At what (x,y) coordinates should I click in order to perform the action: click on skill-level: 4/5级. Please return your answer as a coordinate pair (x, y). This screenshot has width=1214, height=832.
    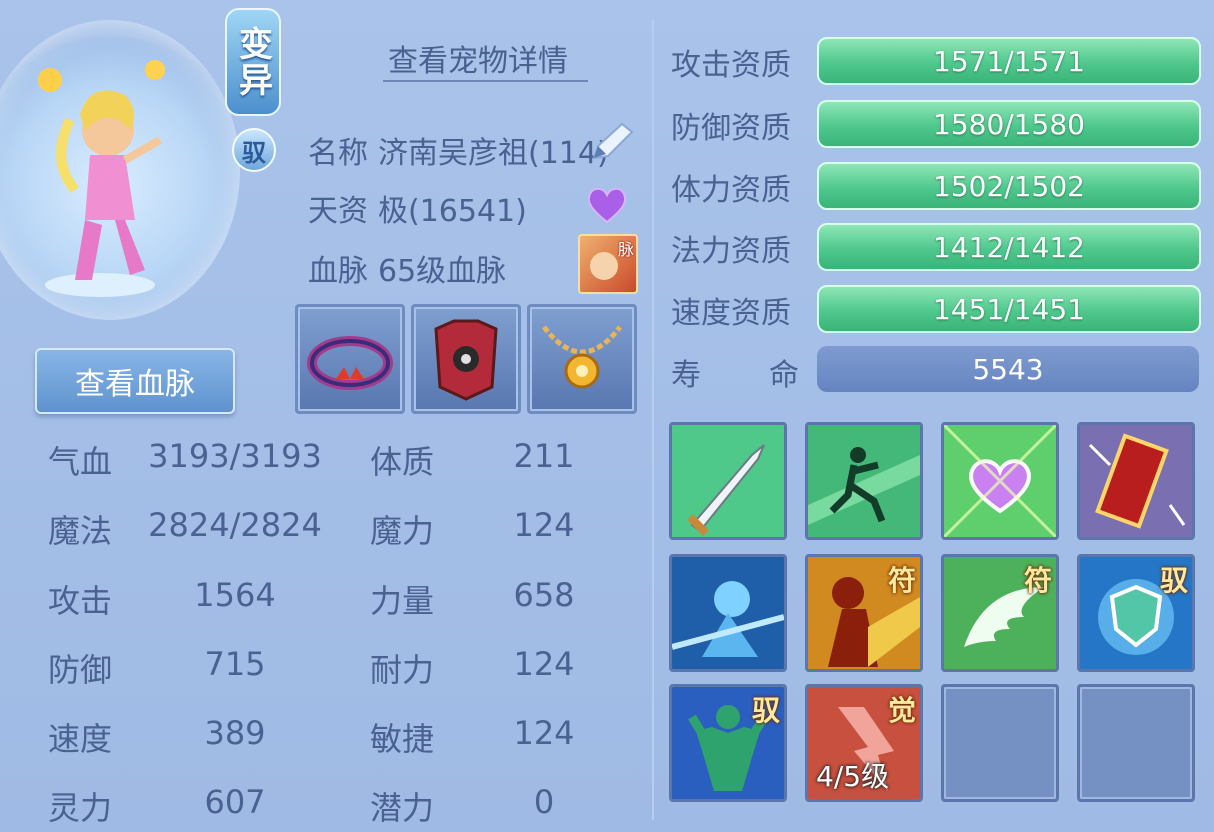
    Looking at the image, I should click on (853, 776).